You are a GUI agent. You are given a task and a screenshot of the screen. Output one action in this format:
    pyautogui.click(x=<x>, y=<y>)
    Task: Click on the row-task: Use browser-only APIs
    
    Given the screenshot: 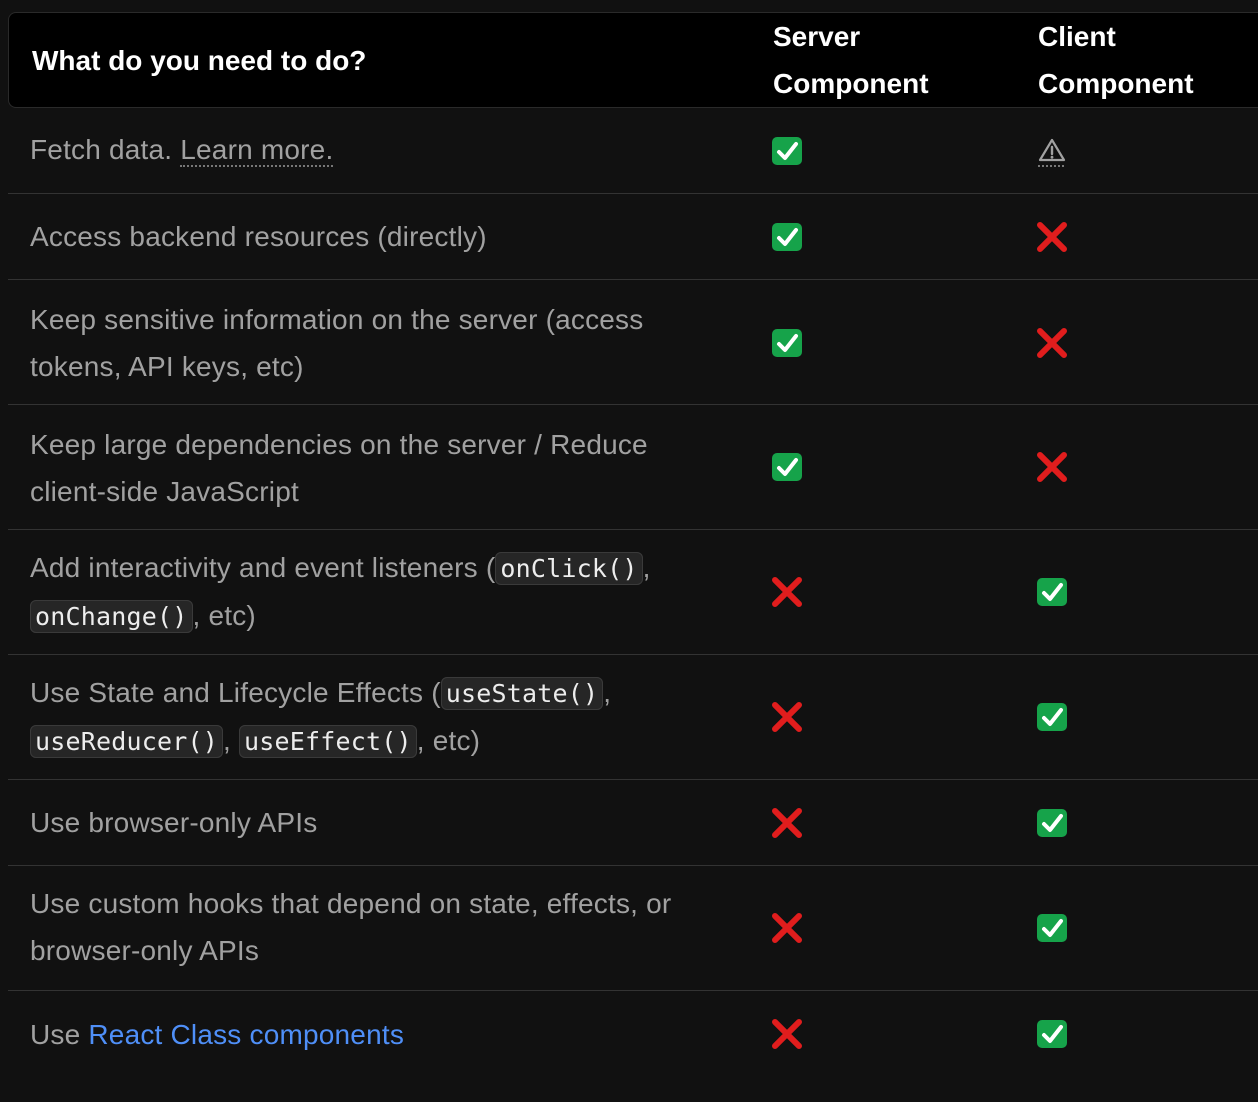 What is the action you would take?
    pyautogui.click(x=174, y=822)
    